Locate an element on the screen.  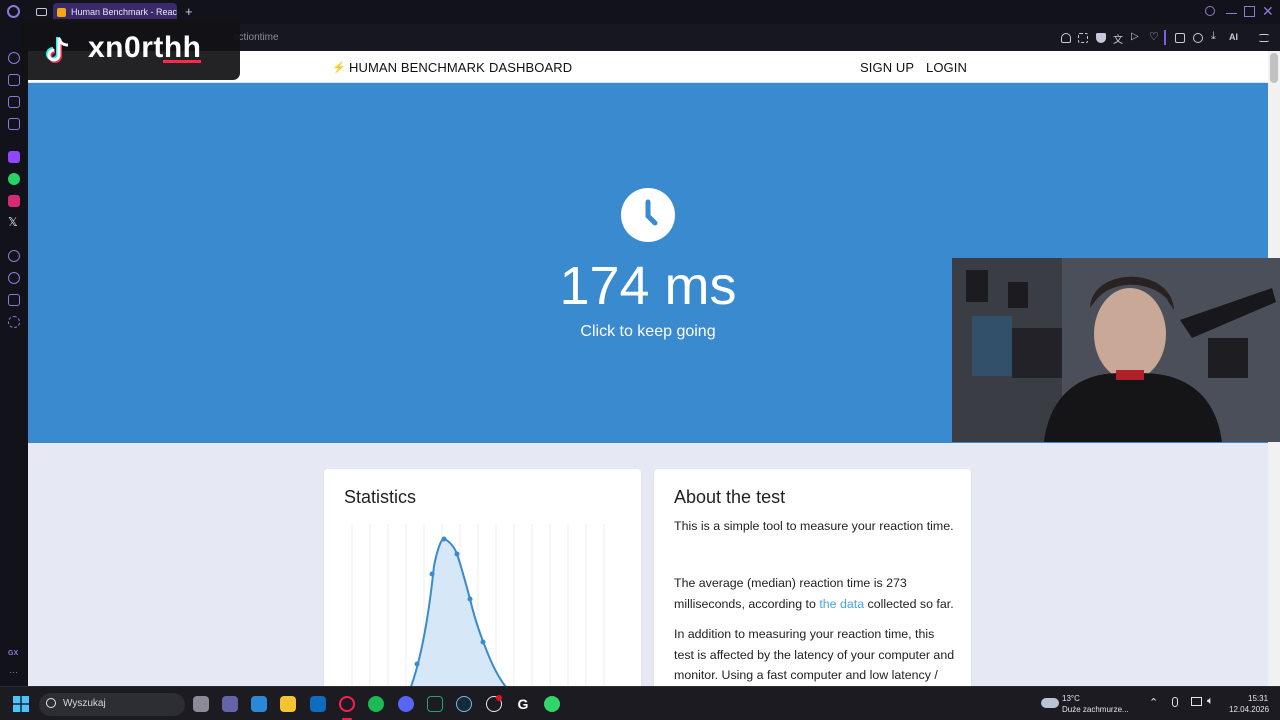
ai-button: AI is located at coordinates (1233, 37).